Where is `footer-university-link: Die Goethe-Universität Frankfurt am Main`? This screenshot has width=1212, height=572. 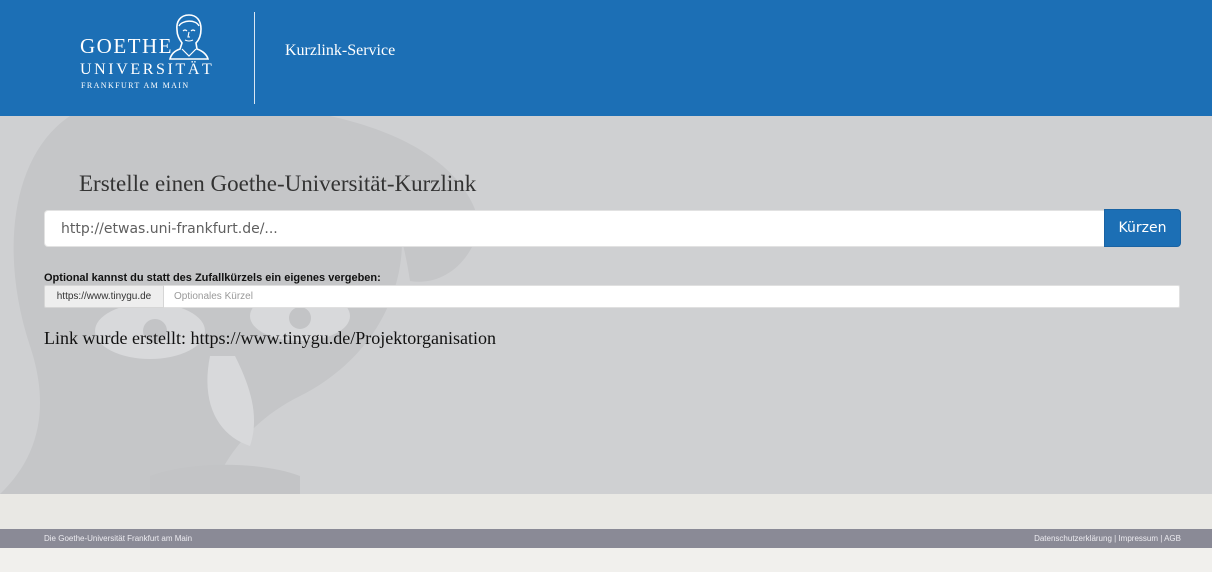 footer-university-link: Die Goethe-Universität Frankfurt am Main is located at coordinates (118, 538).